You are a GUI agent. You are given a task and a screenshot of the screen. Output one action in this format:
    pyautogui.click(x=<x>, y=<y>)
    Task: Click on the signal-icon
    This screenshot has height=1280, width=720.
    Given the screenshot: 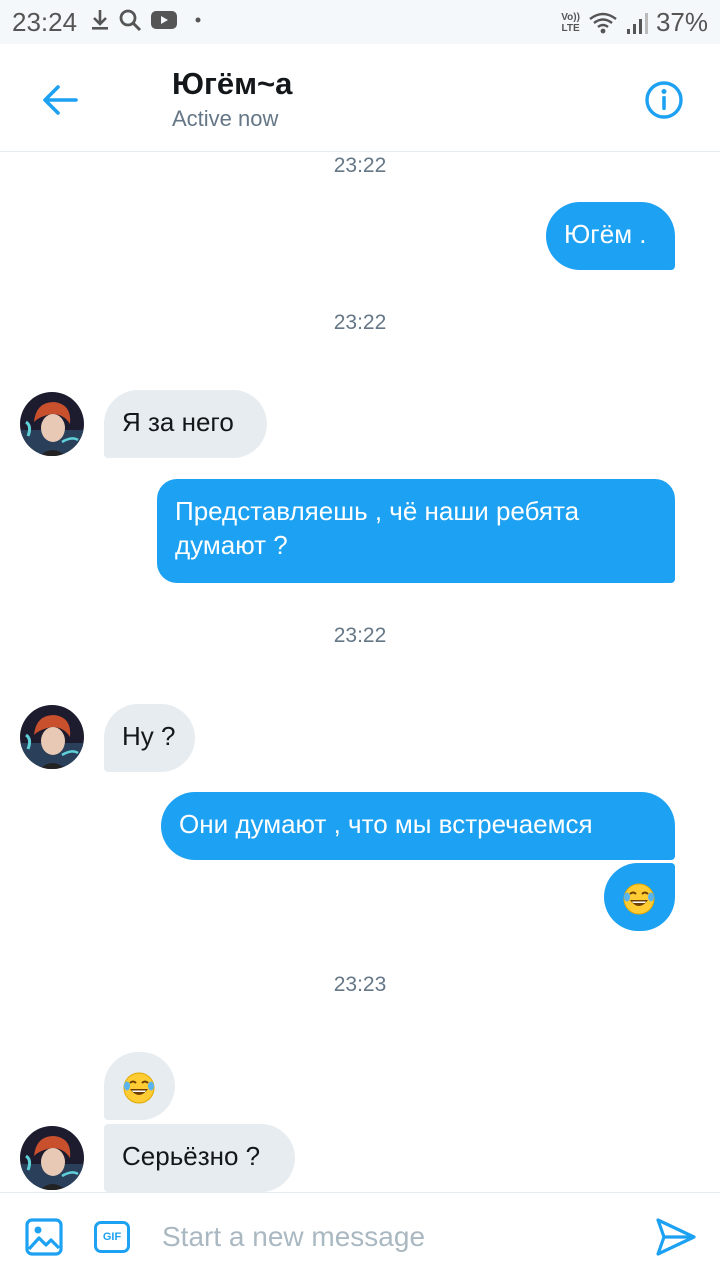 What is the action you would take?
    pyautogui.click(x=637, y=23)
    